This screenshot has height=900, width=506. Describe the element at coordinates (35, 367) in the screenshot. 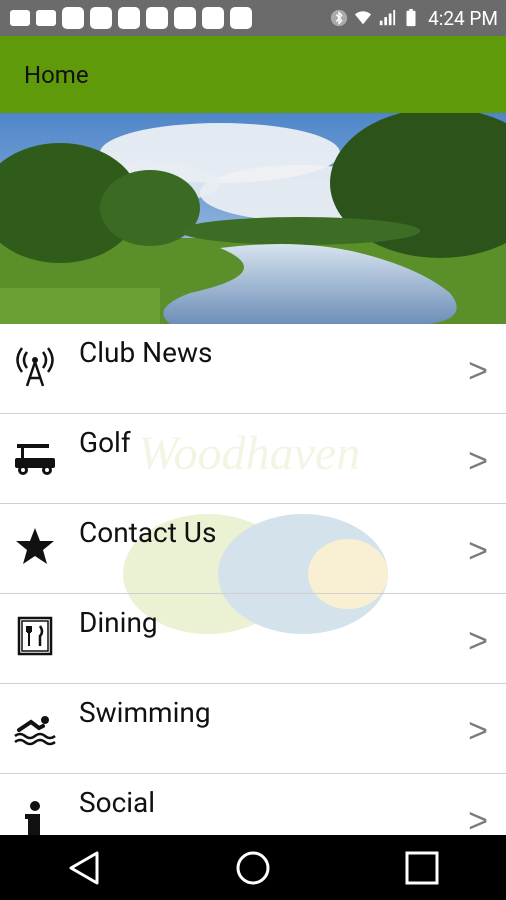

I see `broadcast-icon` at that location.